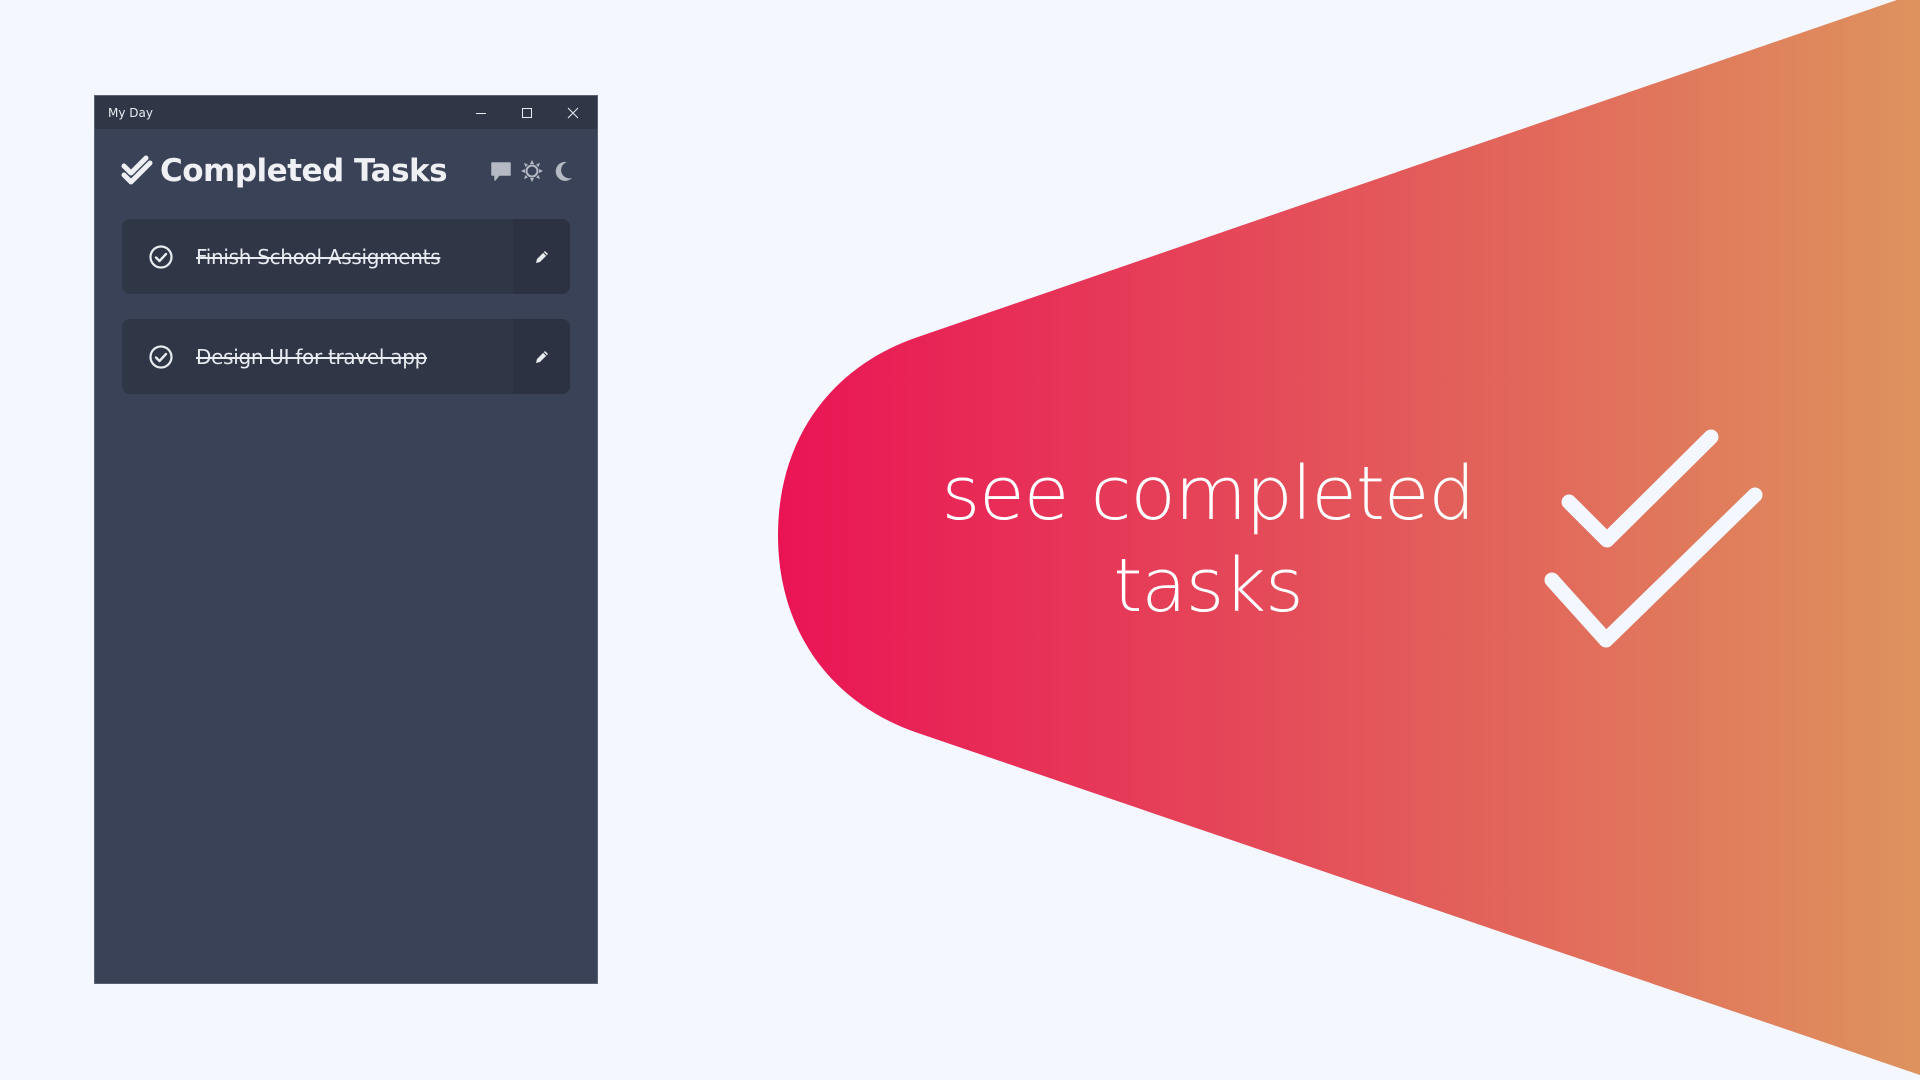 This screenshot has height=1080, width=1920. What do you see at coordinates (1208, 494) in the screenshot?
I see `hero-caption-line1: see completed` at bounding box center [1208, 494].